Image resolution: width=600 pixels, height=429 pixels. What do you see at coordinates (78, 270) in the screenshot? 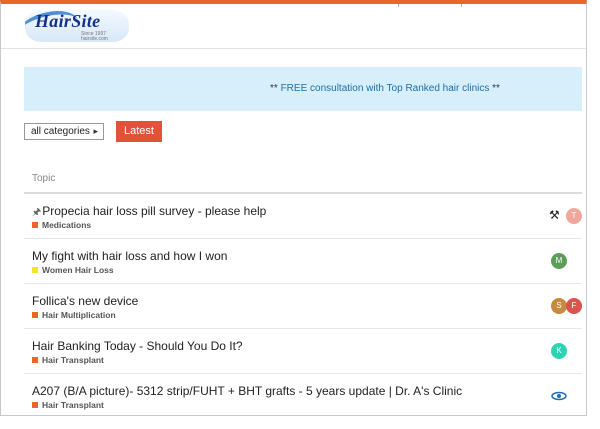
I see `topic-category-label: Women Hair Loss` at bounding box center [78, 270].